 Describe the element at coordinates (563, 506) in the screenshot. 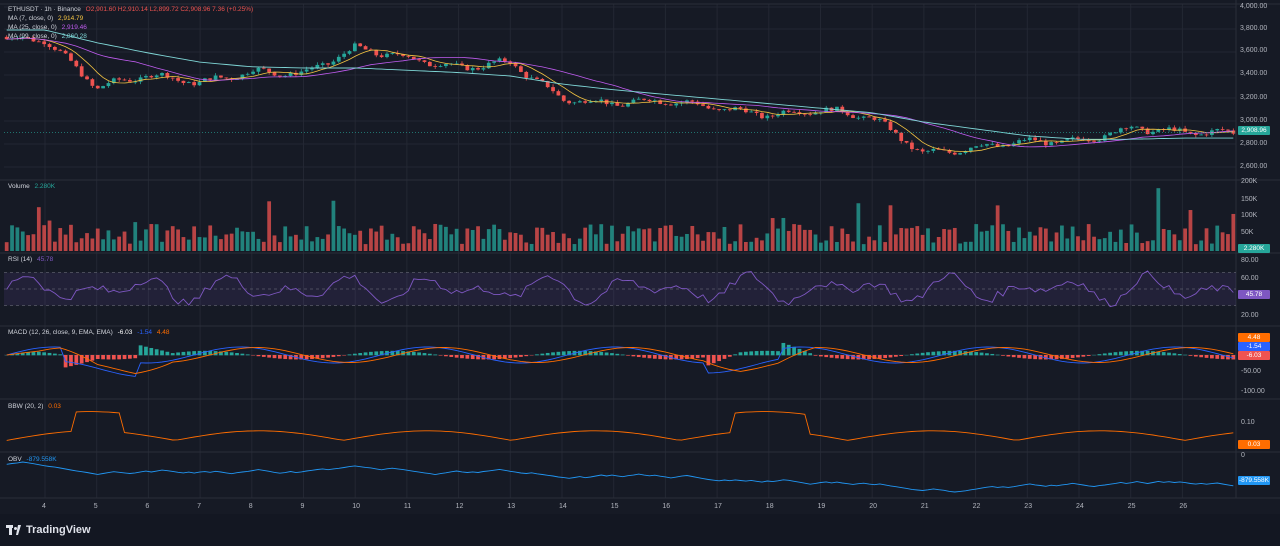

I see `time-tick: 14` at that location.